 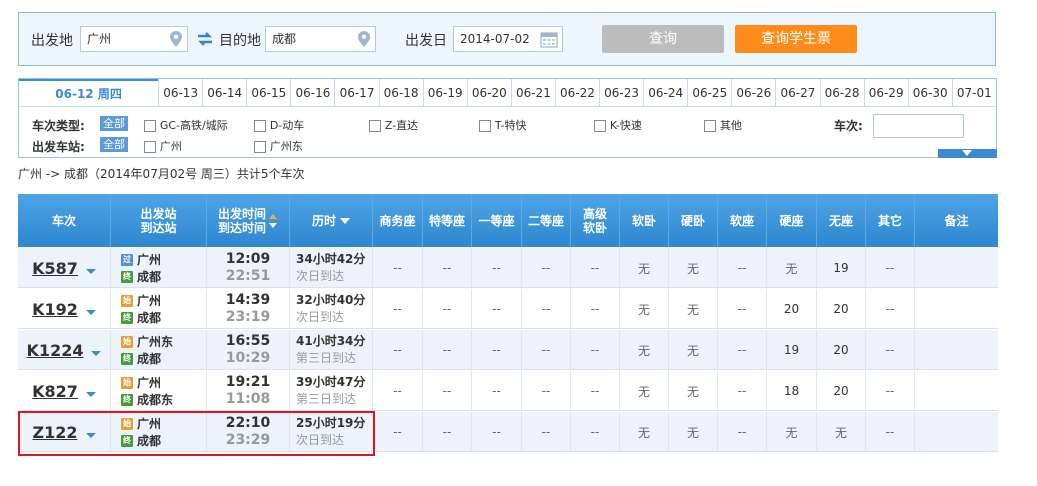 I want to click on date-tab: 06-18, so click(x=400, y=92).